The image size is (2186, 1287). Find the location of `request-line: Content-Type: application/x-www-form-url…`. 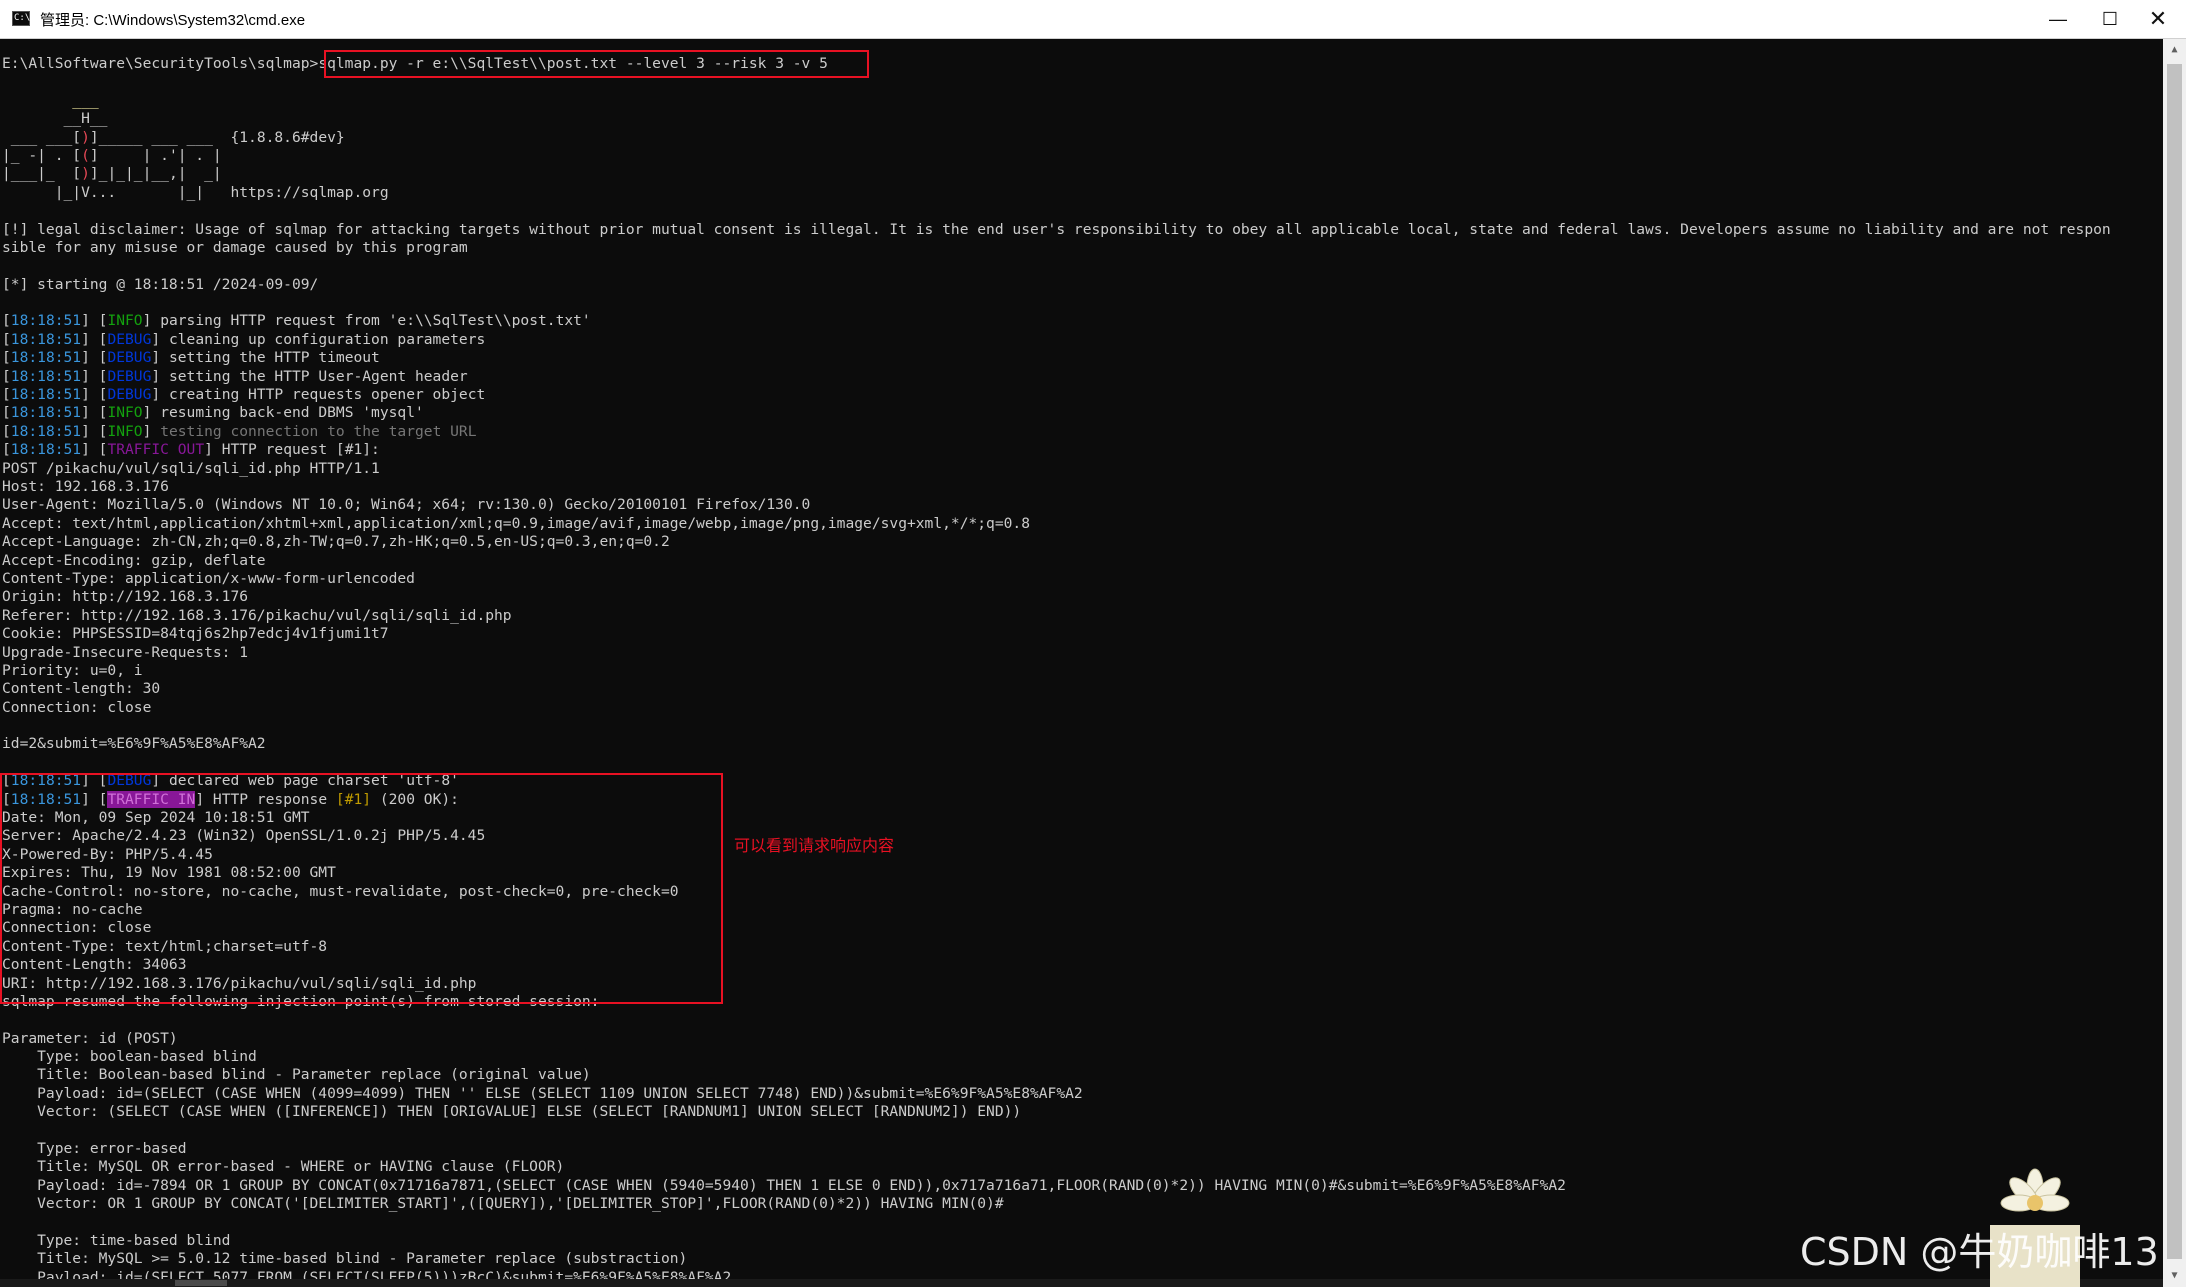

request-line: Content-Type: application/x-www-form-url… is located at coordinates (208, 578).